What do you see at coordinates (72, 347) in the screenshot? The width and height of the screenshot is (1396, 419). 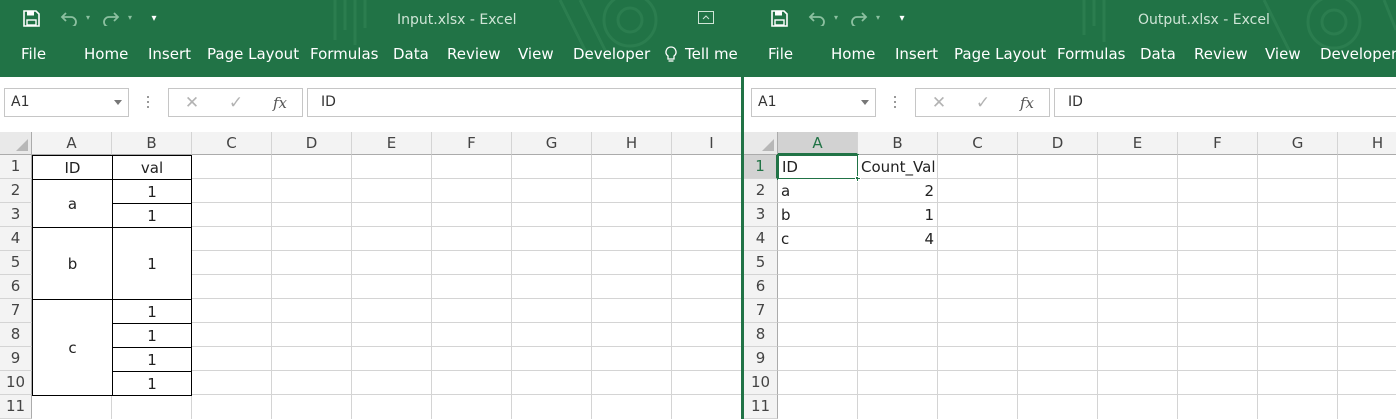 I see `merged-cell-a7-a10: c` at bounding box center [72, 347].